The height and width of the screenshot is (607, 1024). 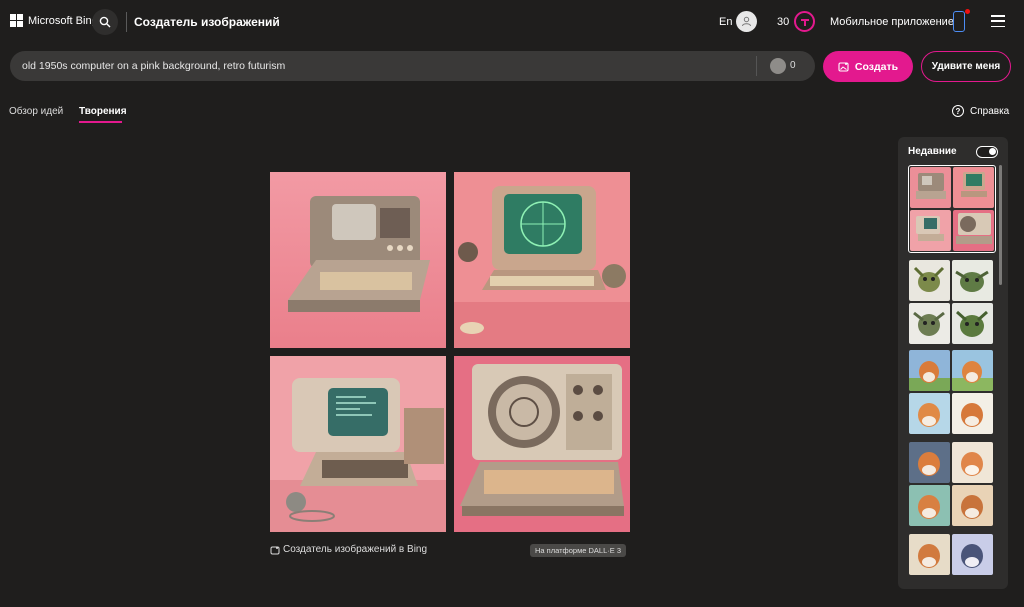 What do you see at coordinates (966, 66) in the screenshot?
I see `surprise-me-button: Удивите меня` at bounding box center [966, 66].